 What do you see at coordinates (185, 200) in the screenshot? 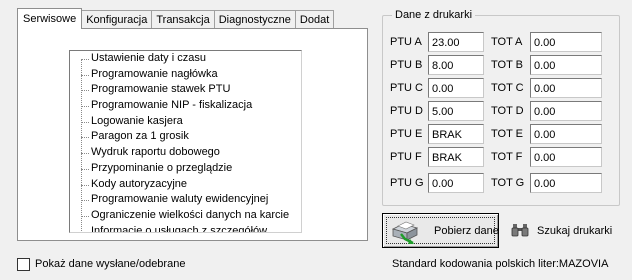
I see `tree-item: Programowanie waluty ewidencyjnej` at bounding box center [185, 200].